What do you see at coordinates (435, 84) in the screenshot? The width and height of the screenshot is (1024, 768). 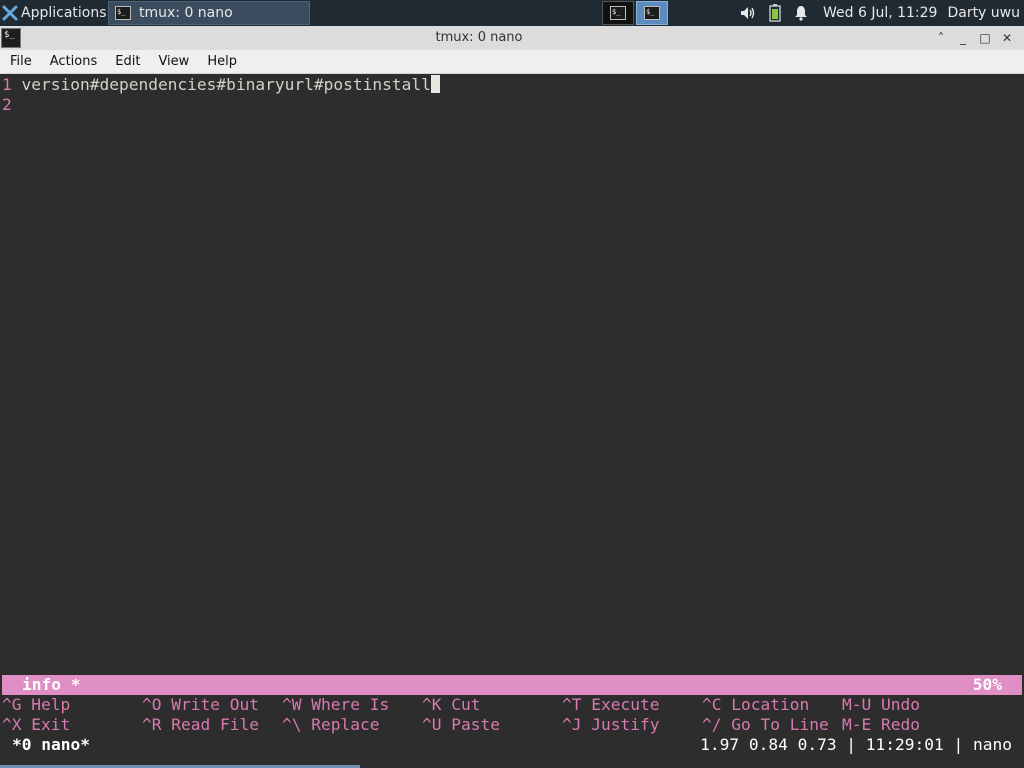 I see `text-cursor` at bounding box center [435, 84].